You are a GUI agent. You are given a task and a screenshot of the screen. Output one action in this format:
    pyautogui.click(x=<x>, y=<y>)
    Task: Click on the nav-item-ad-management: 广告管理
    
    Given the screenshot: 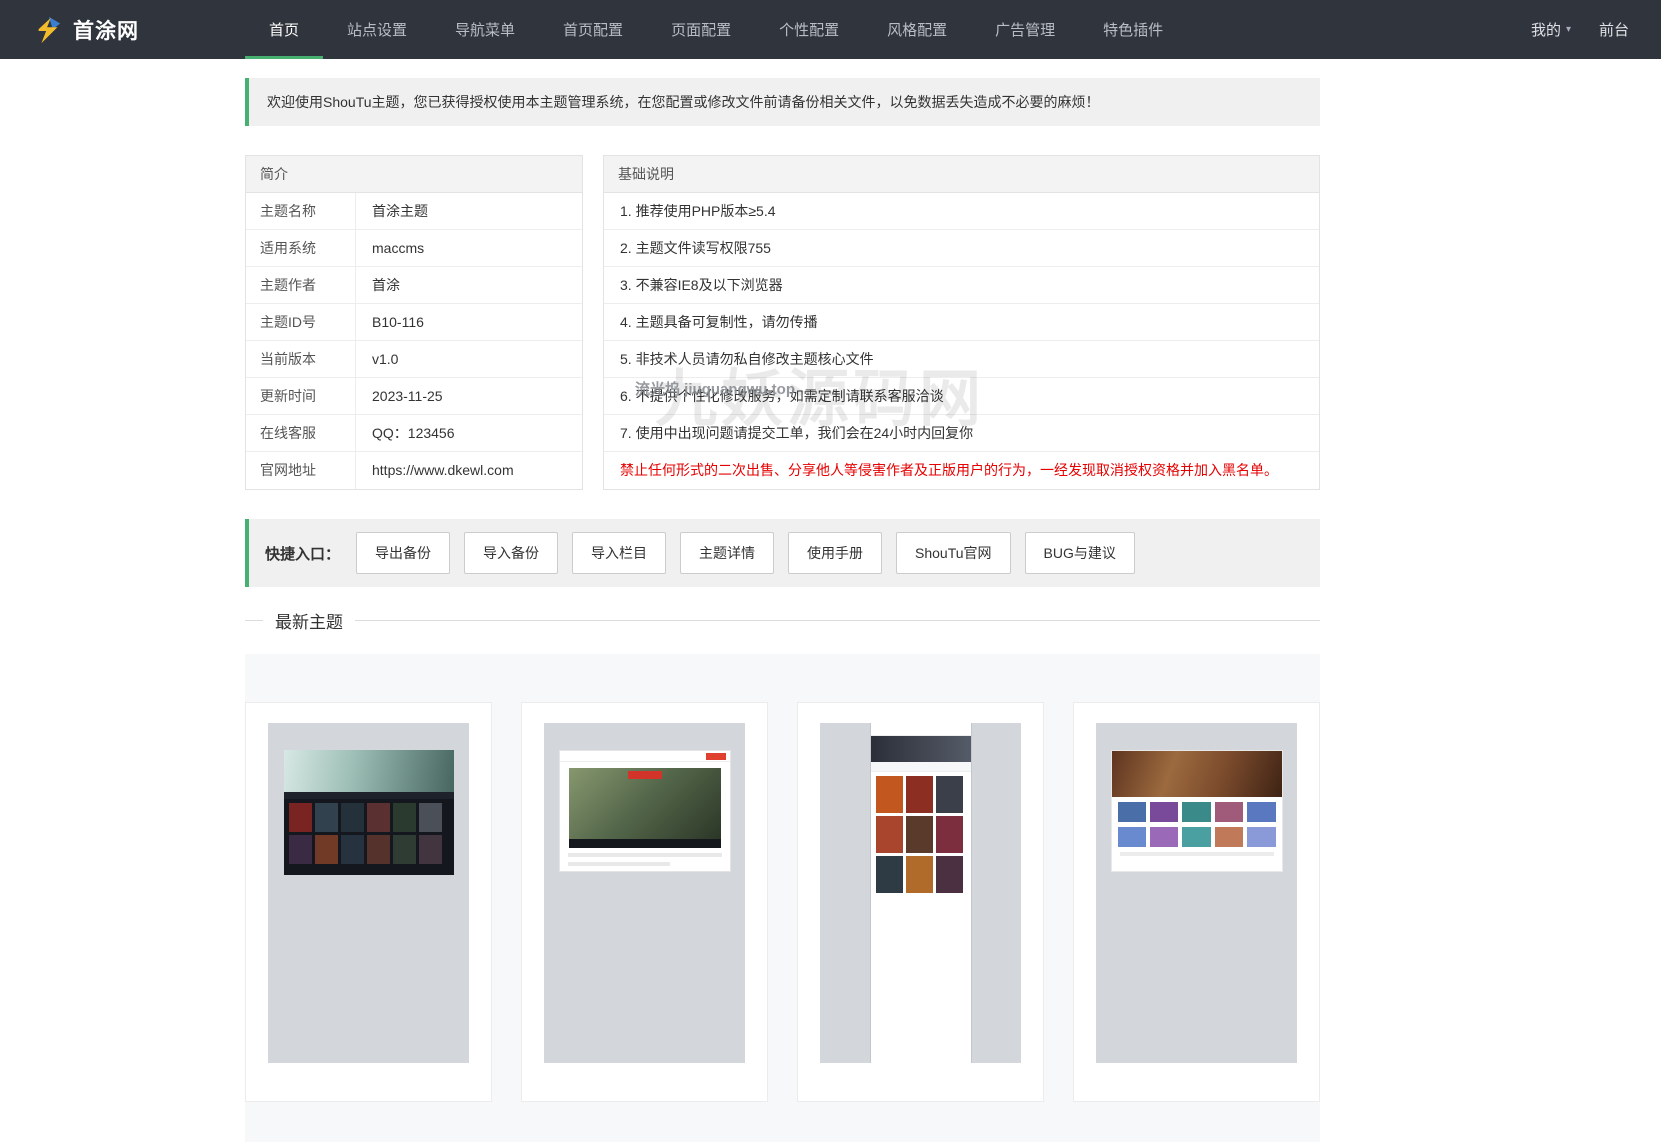 What is the action you would take?
    pyautogui.click(x=1025, y=29)
    